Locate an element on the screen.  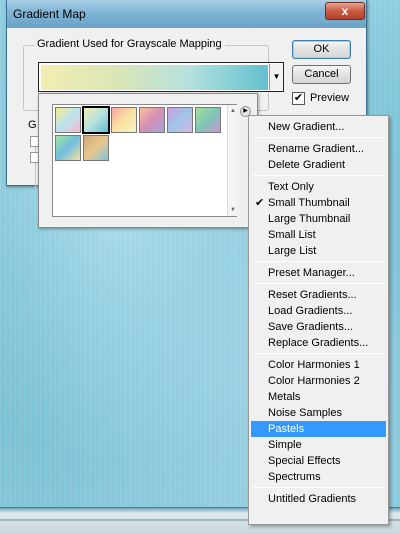
menu-item-text-only: Text Only is located at coordinates (318, 187).